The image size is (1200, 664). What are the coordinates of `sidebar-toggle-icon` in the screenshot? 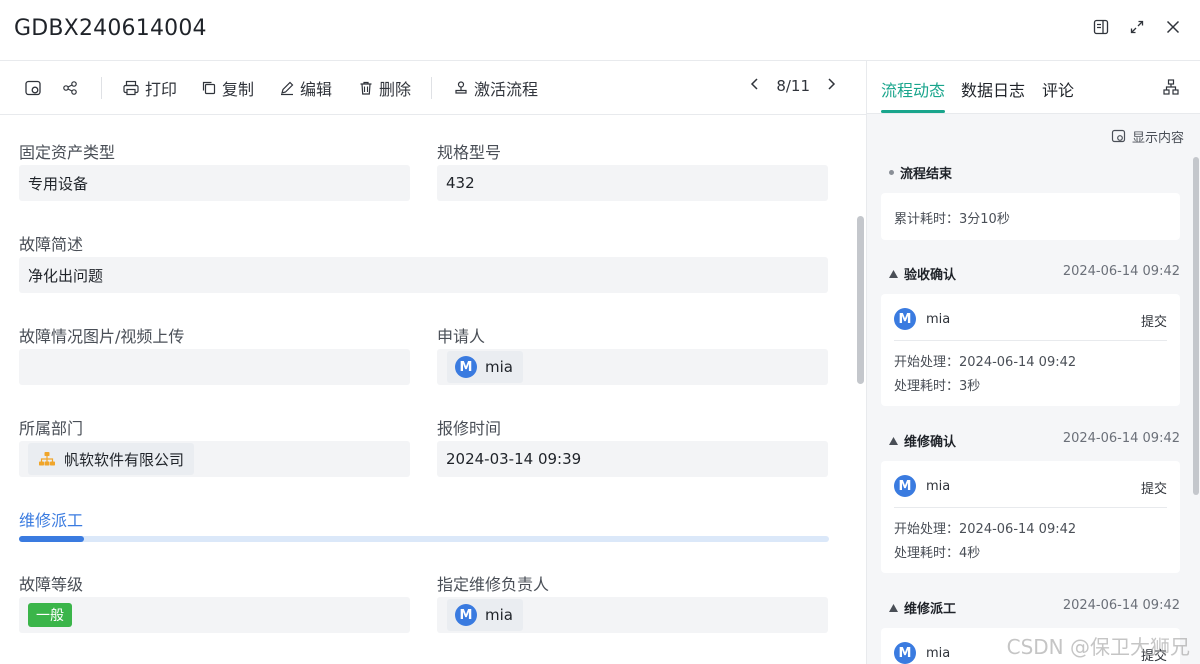 It's located at (1101, 27).